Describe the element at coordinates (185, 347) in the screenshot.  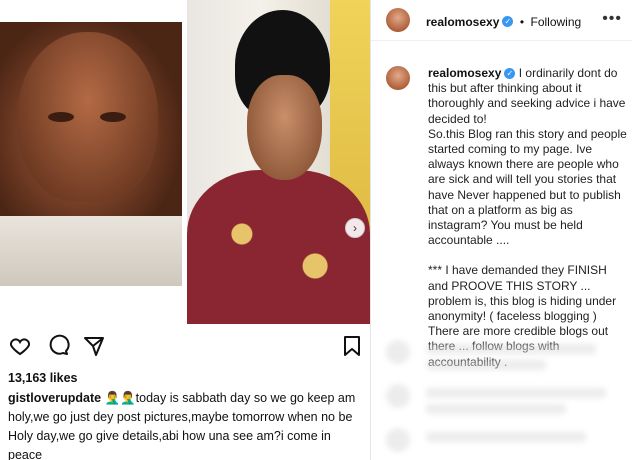
I see `post-actions` at that location.